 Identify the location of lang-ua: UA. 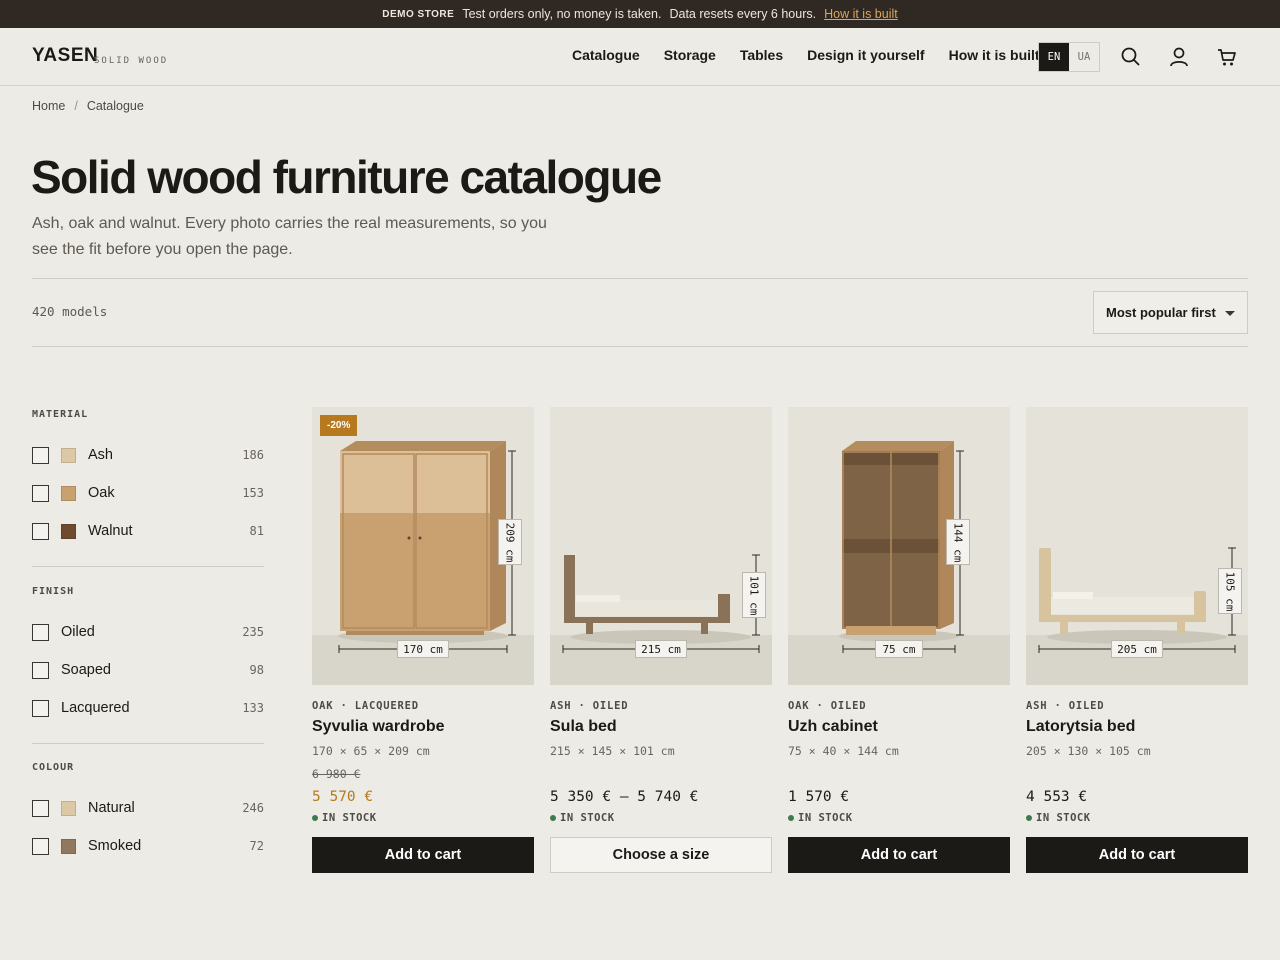
(1084, 57).